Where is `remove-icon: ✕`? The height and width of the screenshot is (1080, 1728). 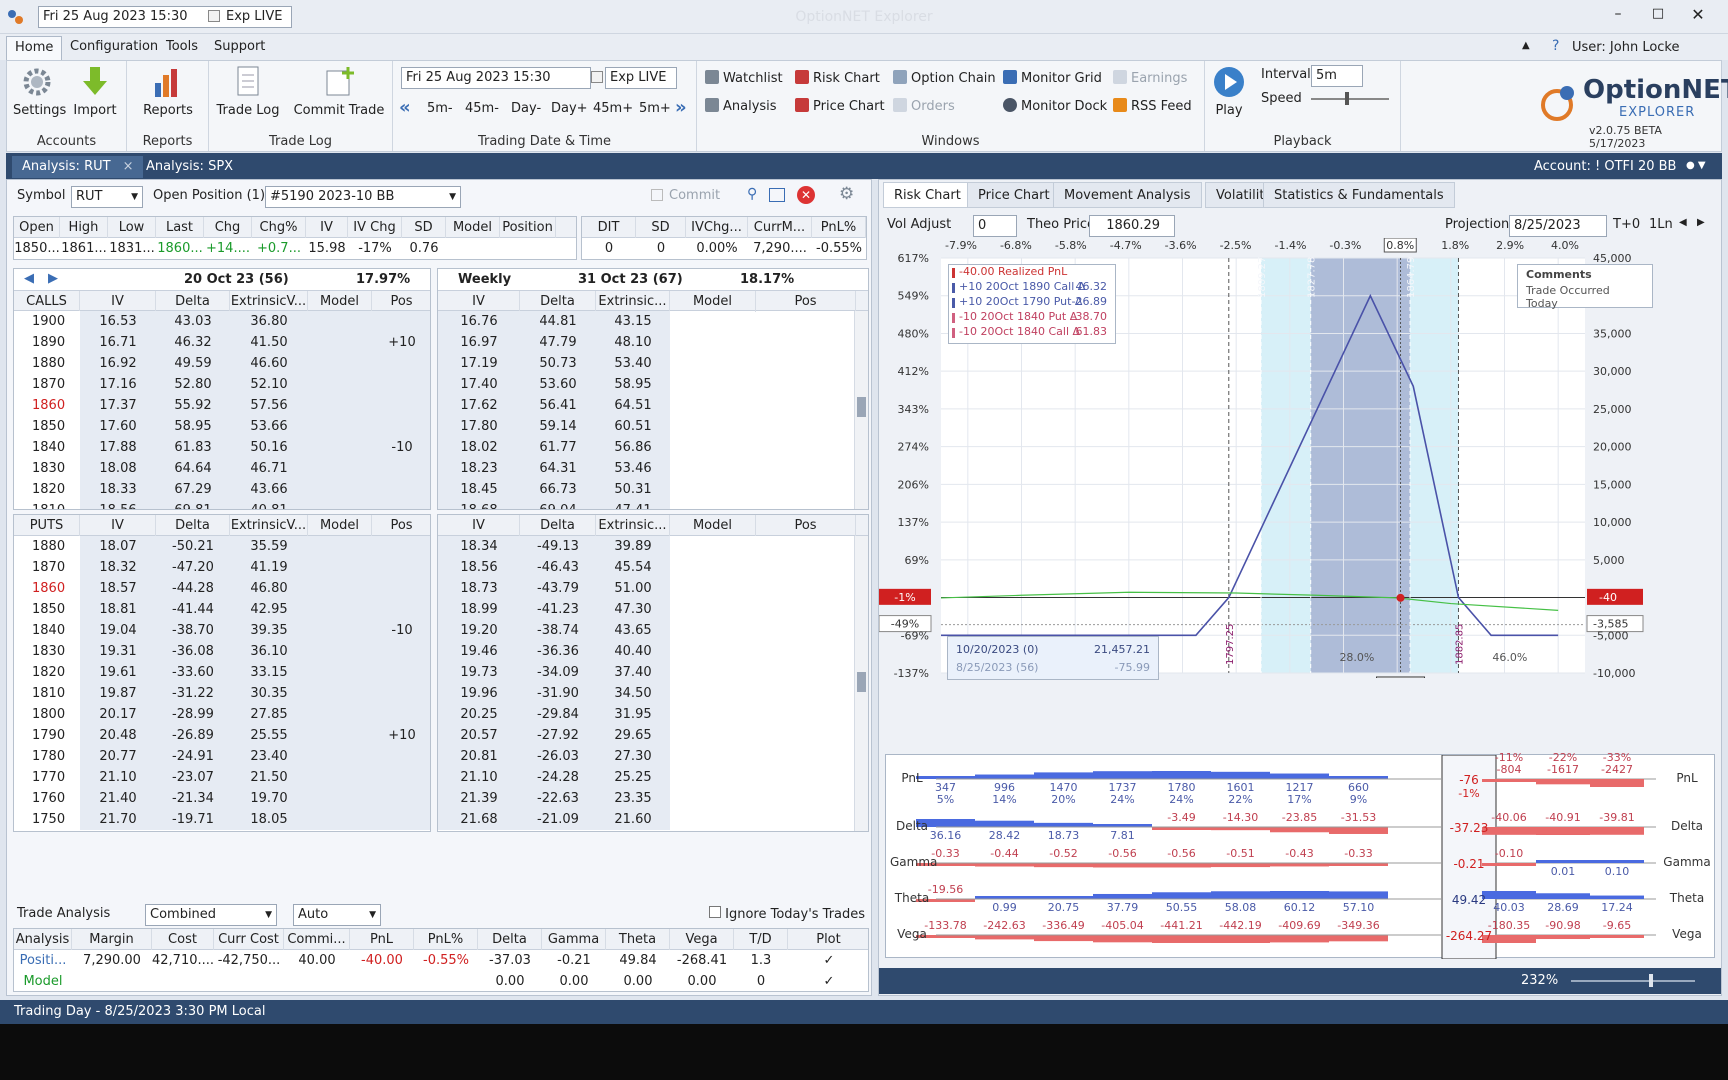
remove-icon: ✕ is located at coordinates (806, 195).